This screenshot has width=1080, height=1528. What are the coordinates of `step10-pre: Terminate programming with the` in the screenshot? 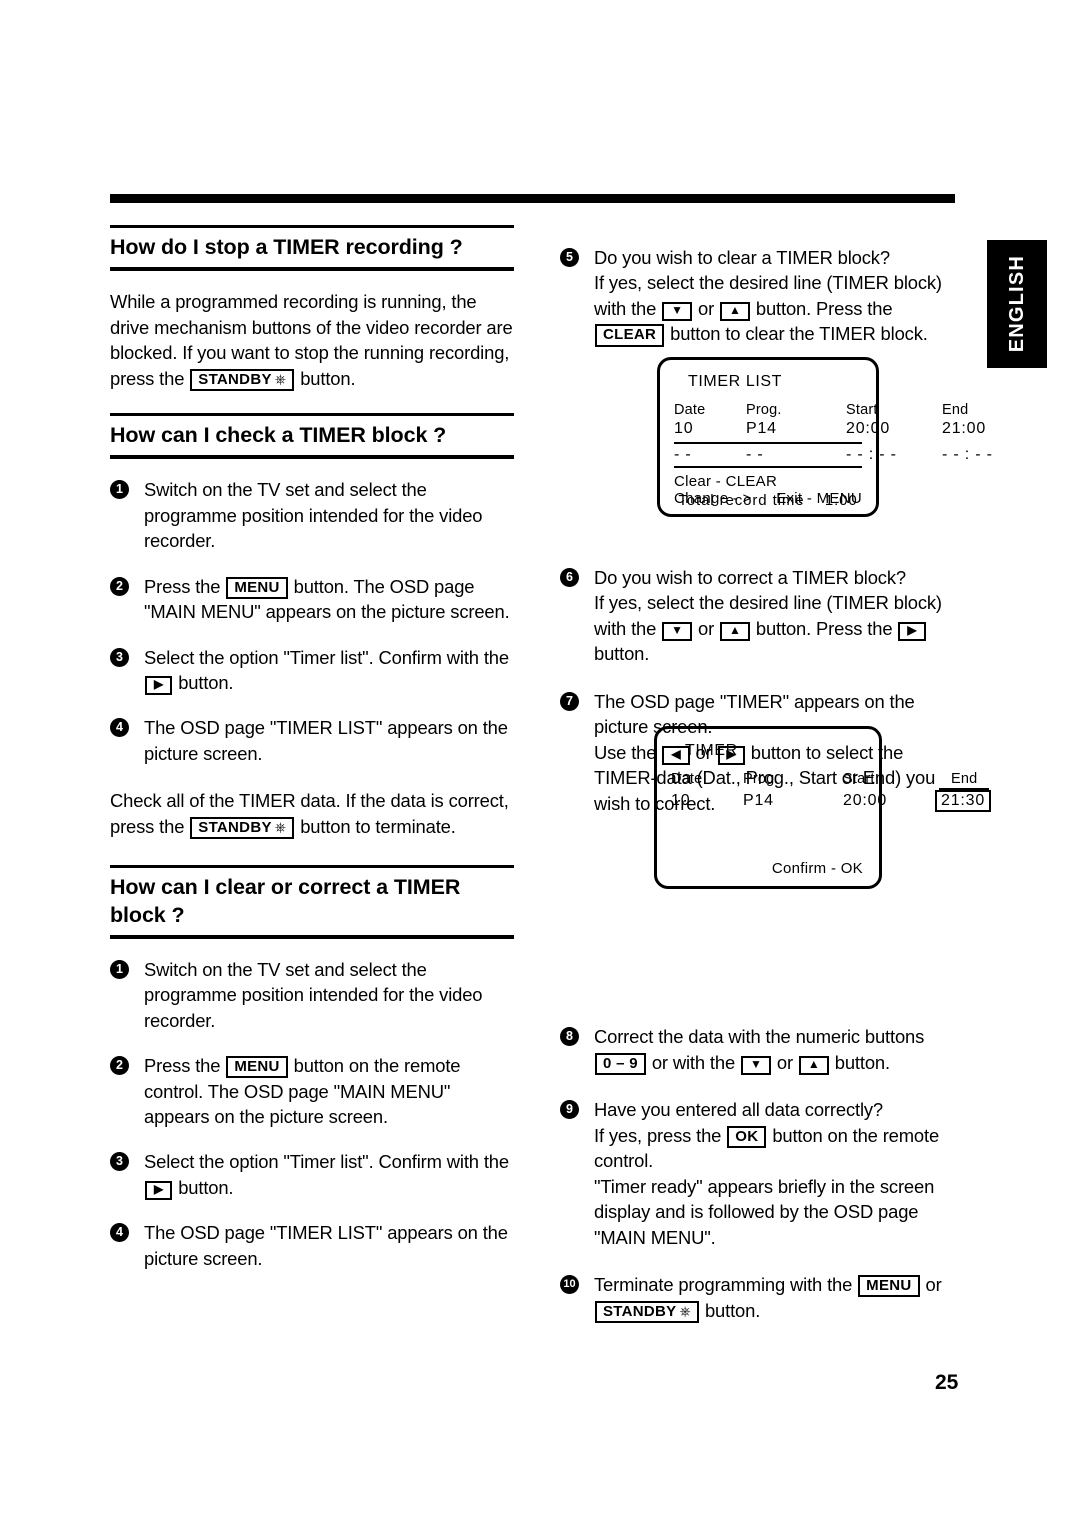 It's located at (723, 1285).